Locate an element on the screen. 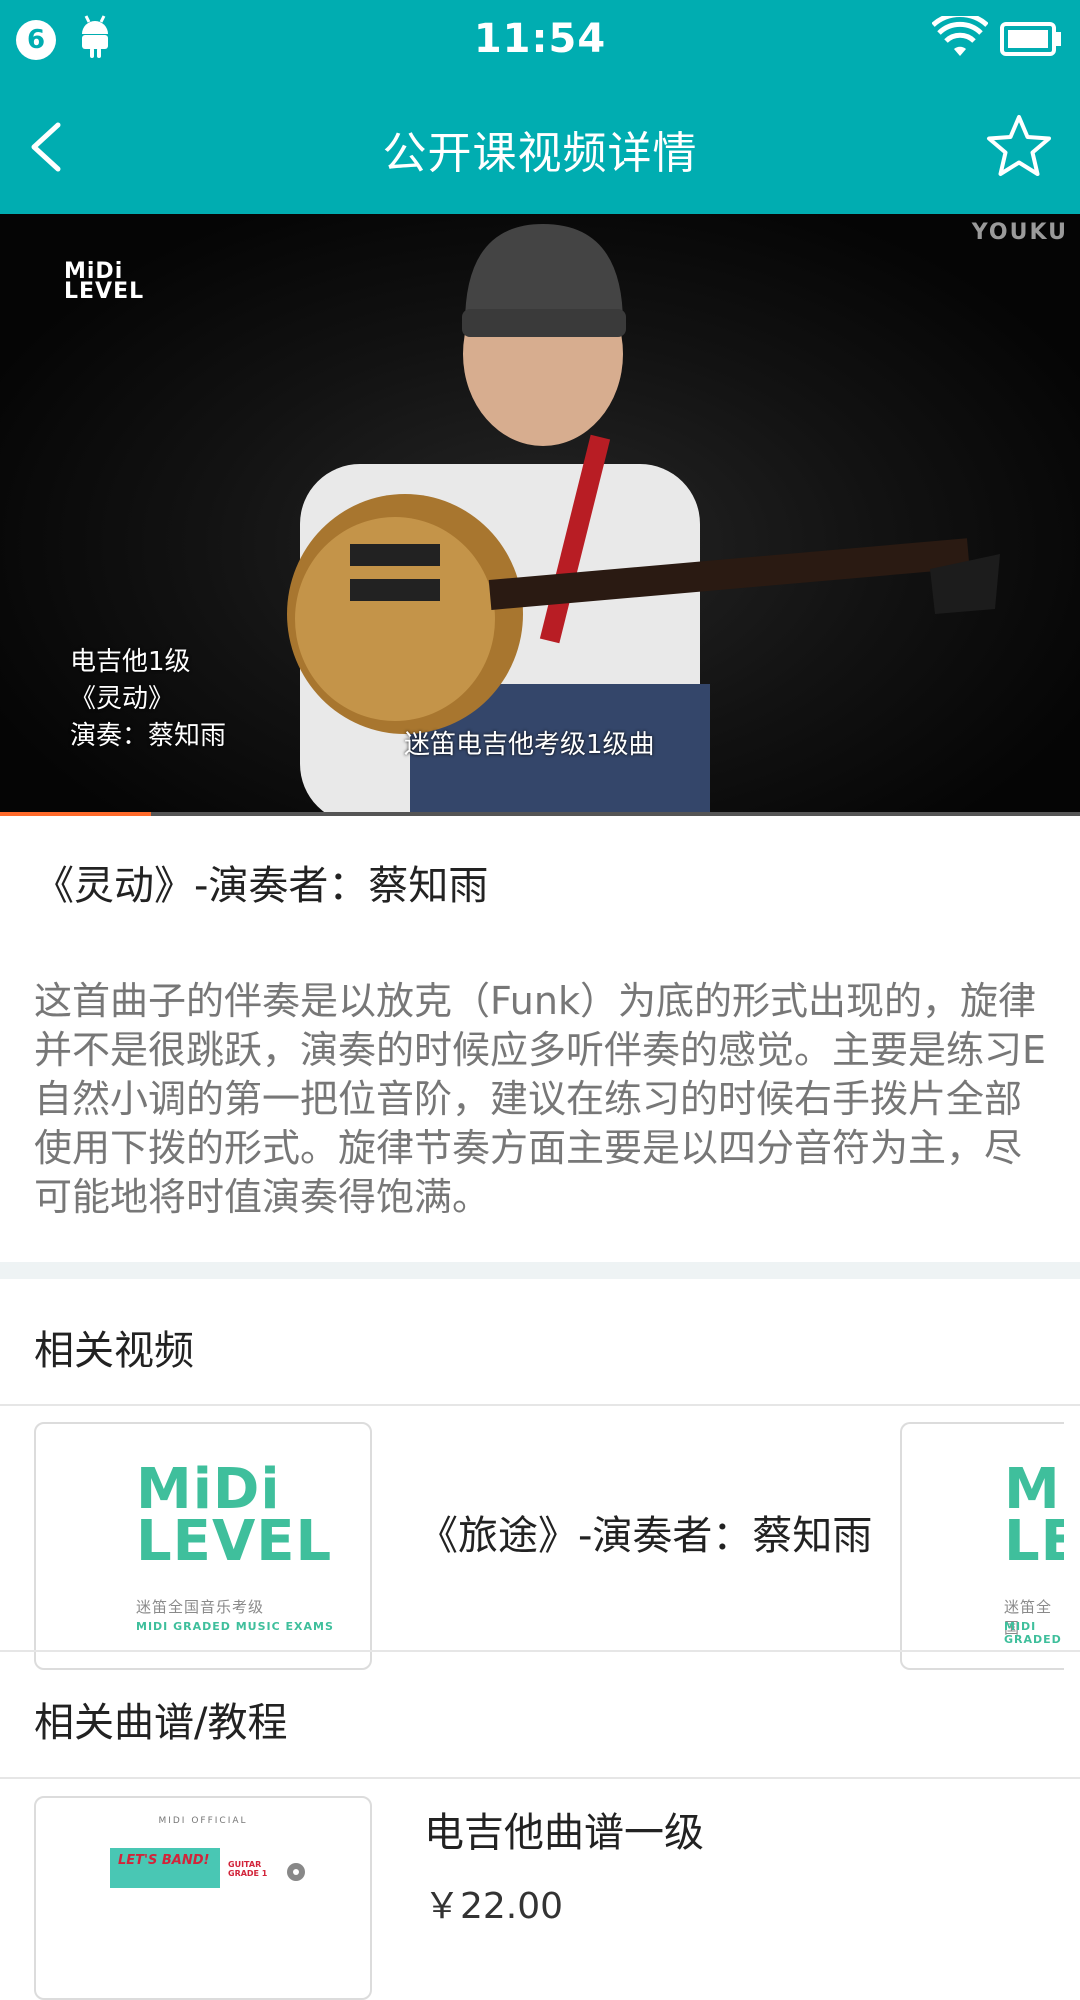  logo-subtitle: 迷笛全国音乐考级 is located at coordinates (200, 1607).